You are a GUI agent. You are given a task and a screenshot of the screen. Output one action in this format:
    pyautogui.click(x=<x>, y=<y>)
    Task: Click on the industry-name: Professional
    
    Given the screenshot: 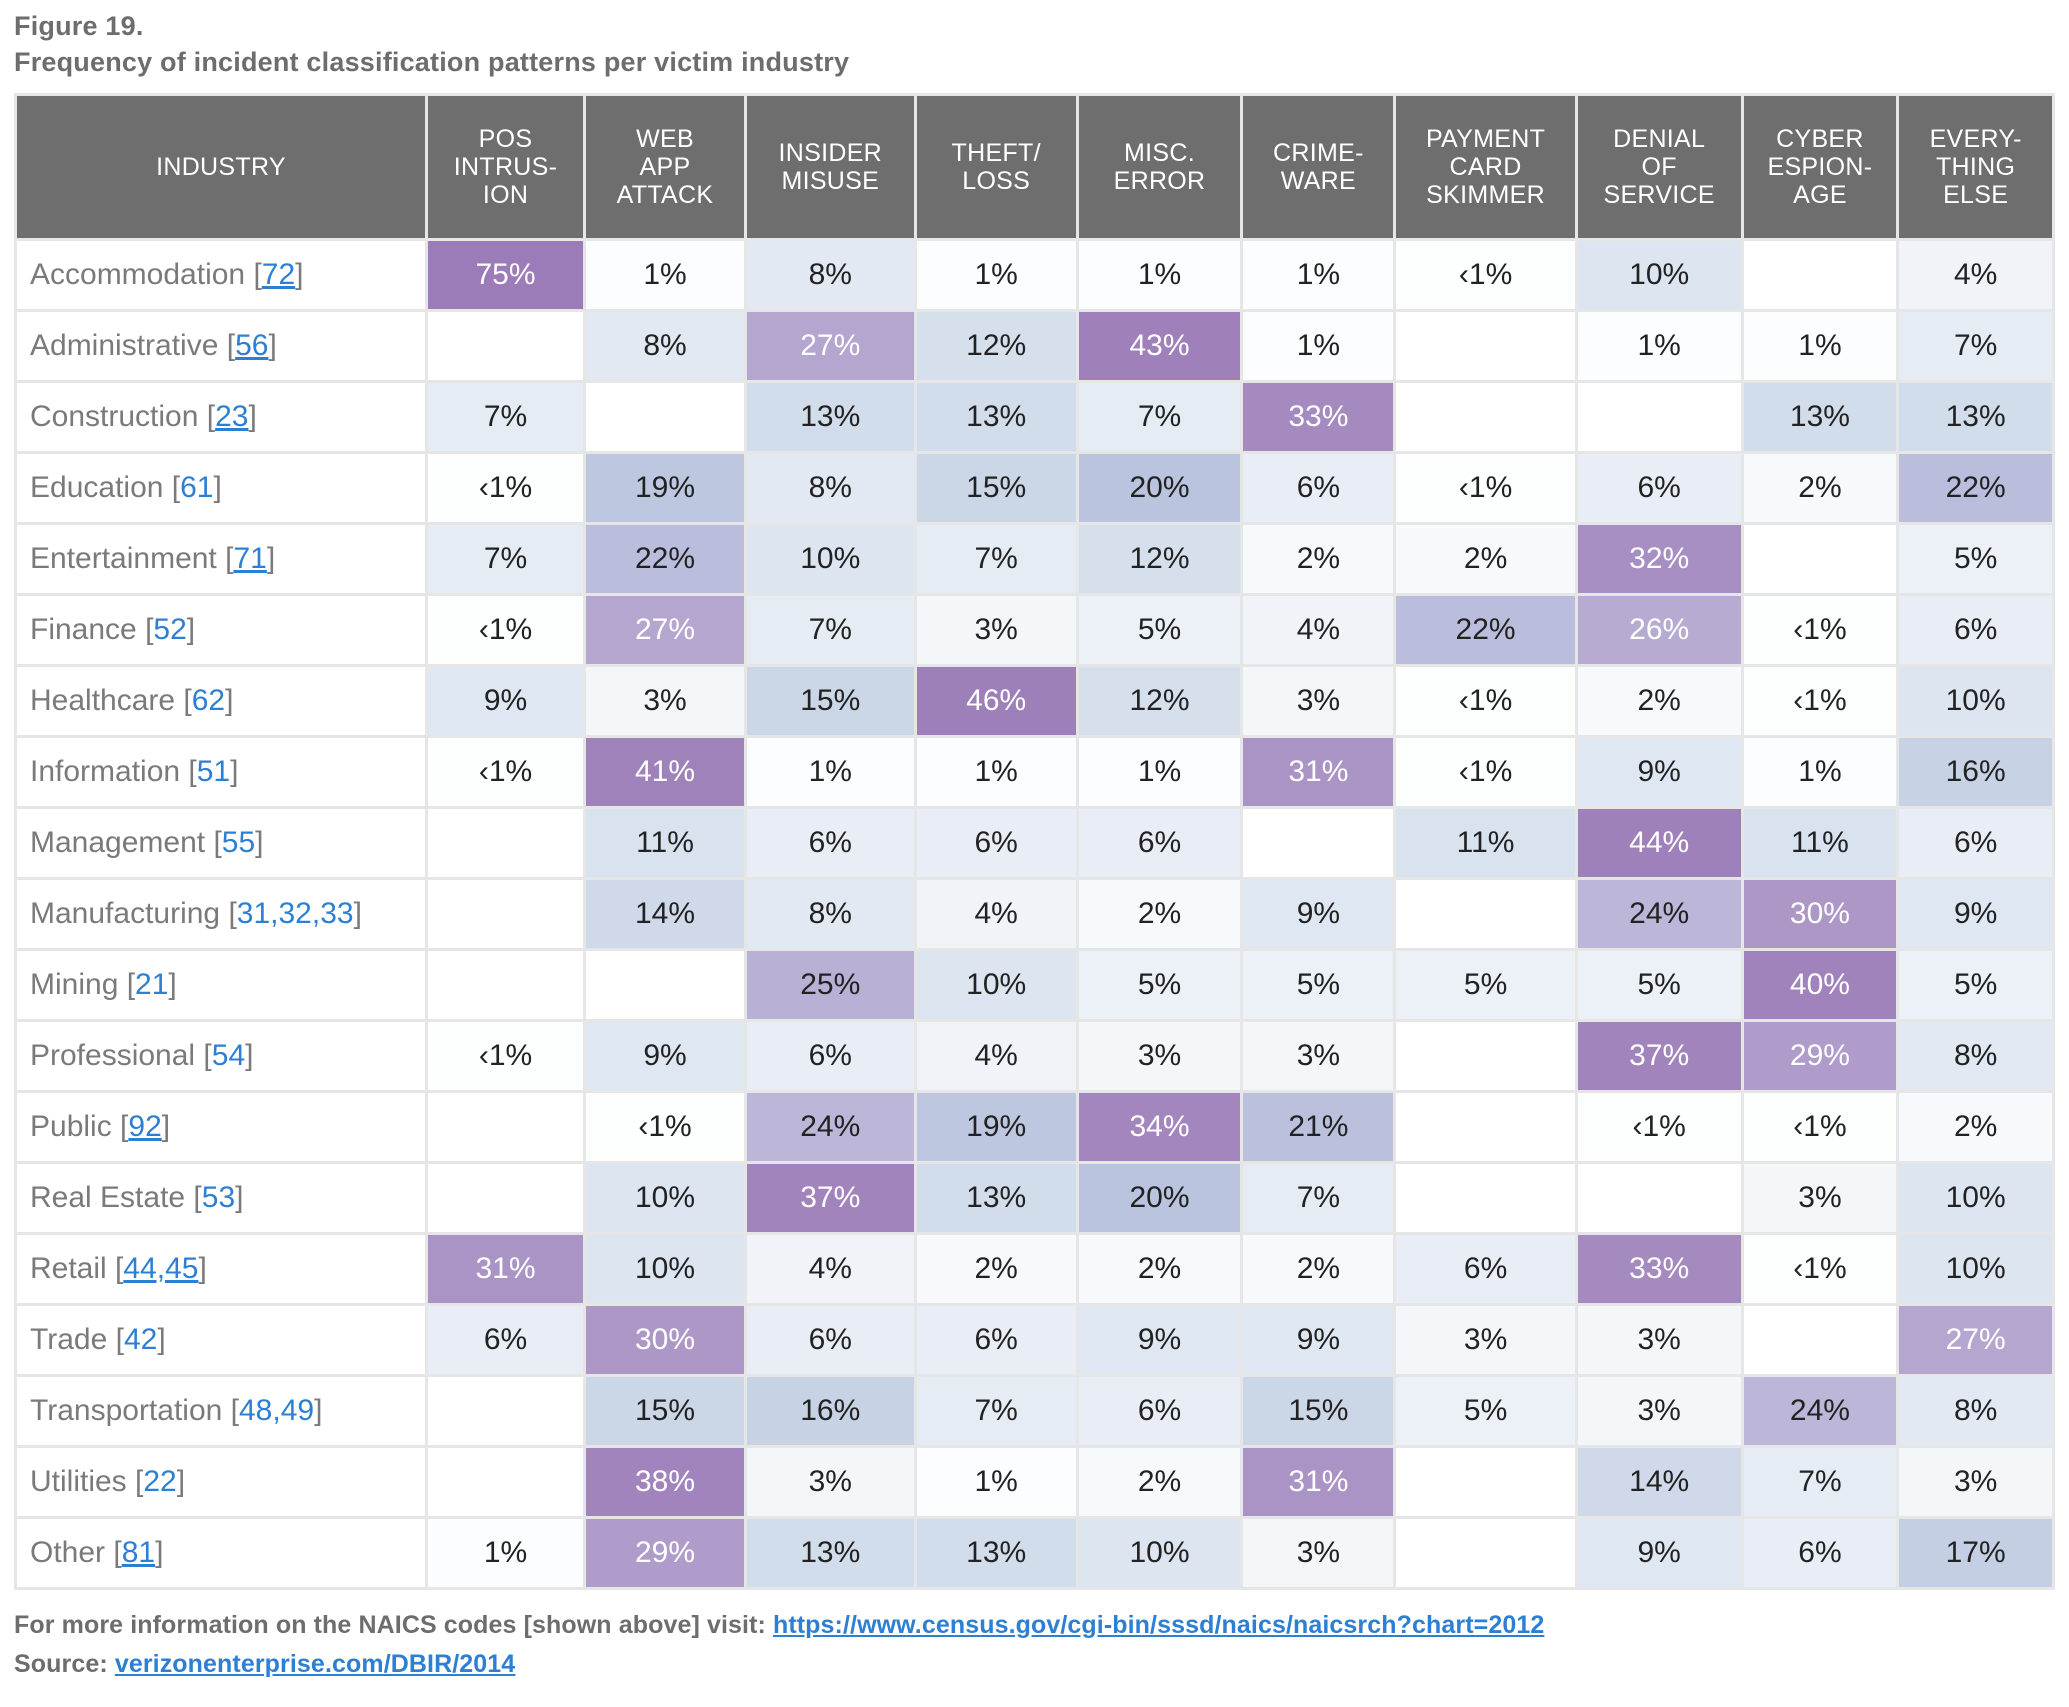 What is the action you would take?
    pyautogui.click(x=113, y=1055)
    